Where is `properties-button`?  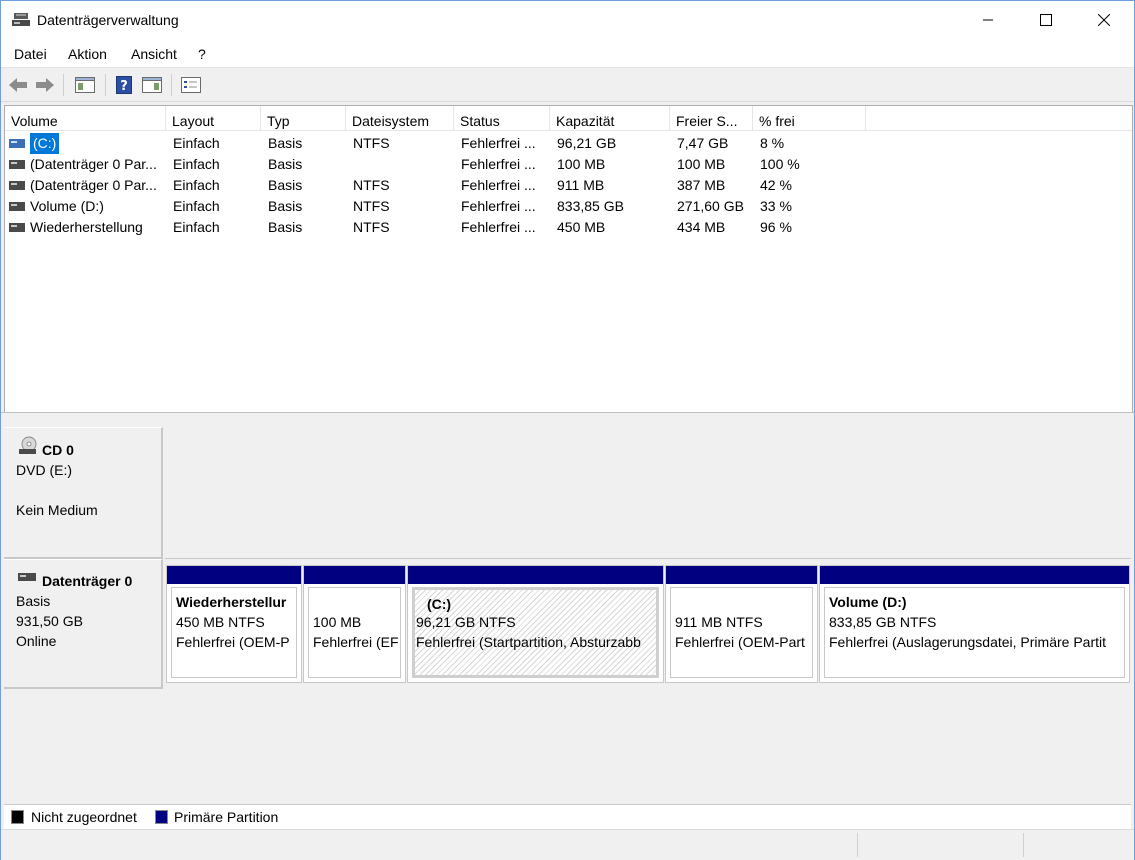 properties-button is located at coordinates (191, 85).